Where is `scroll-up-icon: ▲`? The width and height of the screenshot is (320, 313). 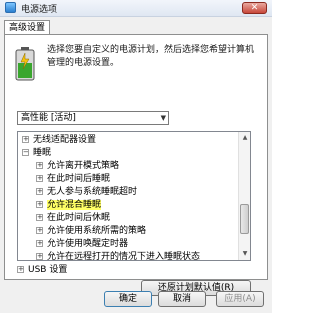
scroll-up-icon: ▲ is located at coordinates (245, 138).